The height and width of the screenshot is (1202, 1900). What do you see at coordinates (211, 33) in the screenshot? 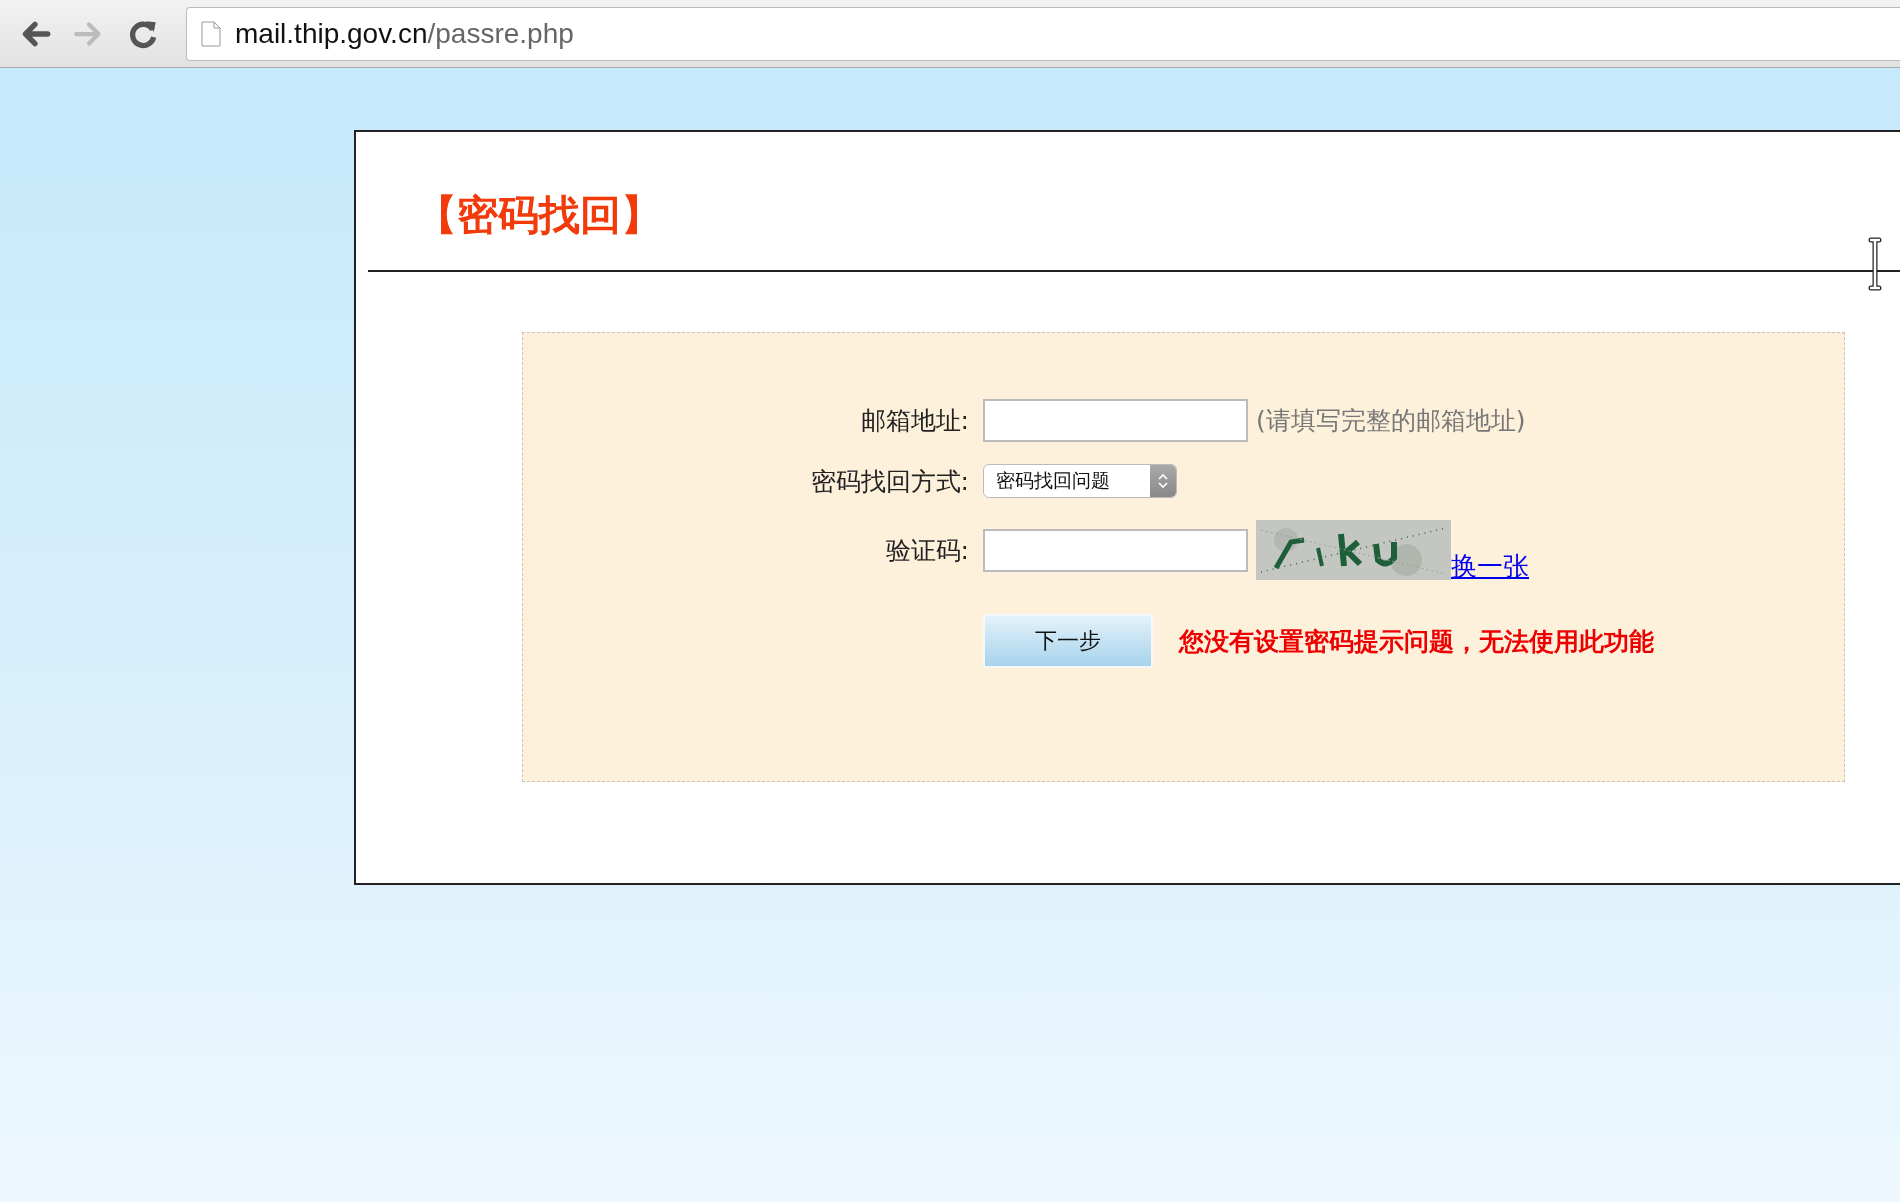
I see `page-icon` at bounding box center [211, 33].